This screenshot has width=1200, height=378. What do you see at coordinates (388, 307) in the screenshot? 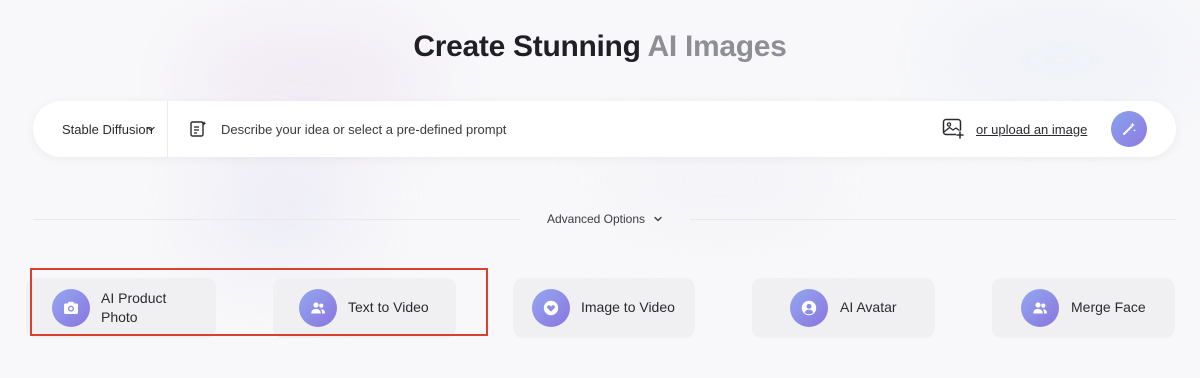
I see `tool-card-label: Text to Video` at bounding box center [388, 307].